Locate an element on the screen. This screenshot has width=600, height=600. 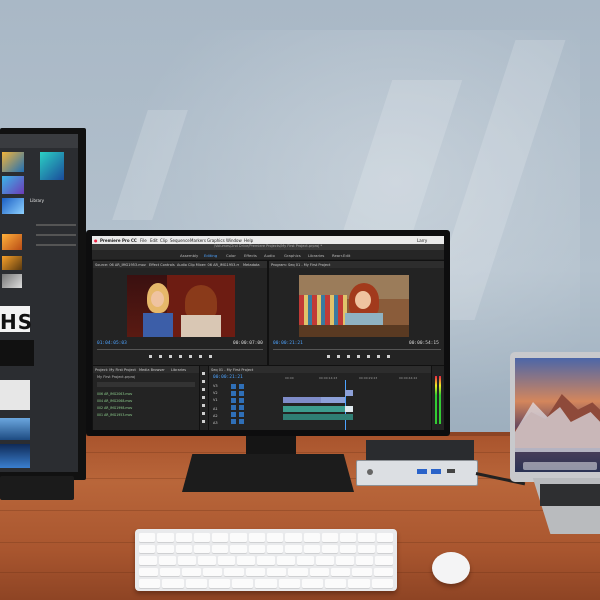
workspace-libraries: Libraries is located at coordinates (316, 255).